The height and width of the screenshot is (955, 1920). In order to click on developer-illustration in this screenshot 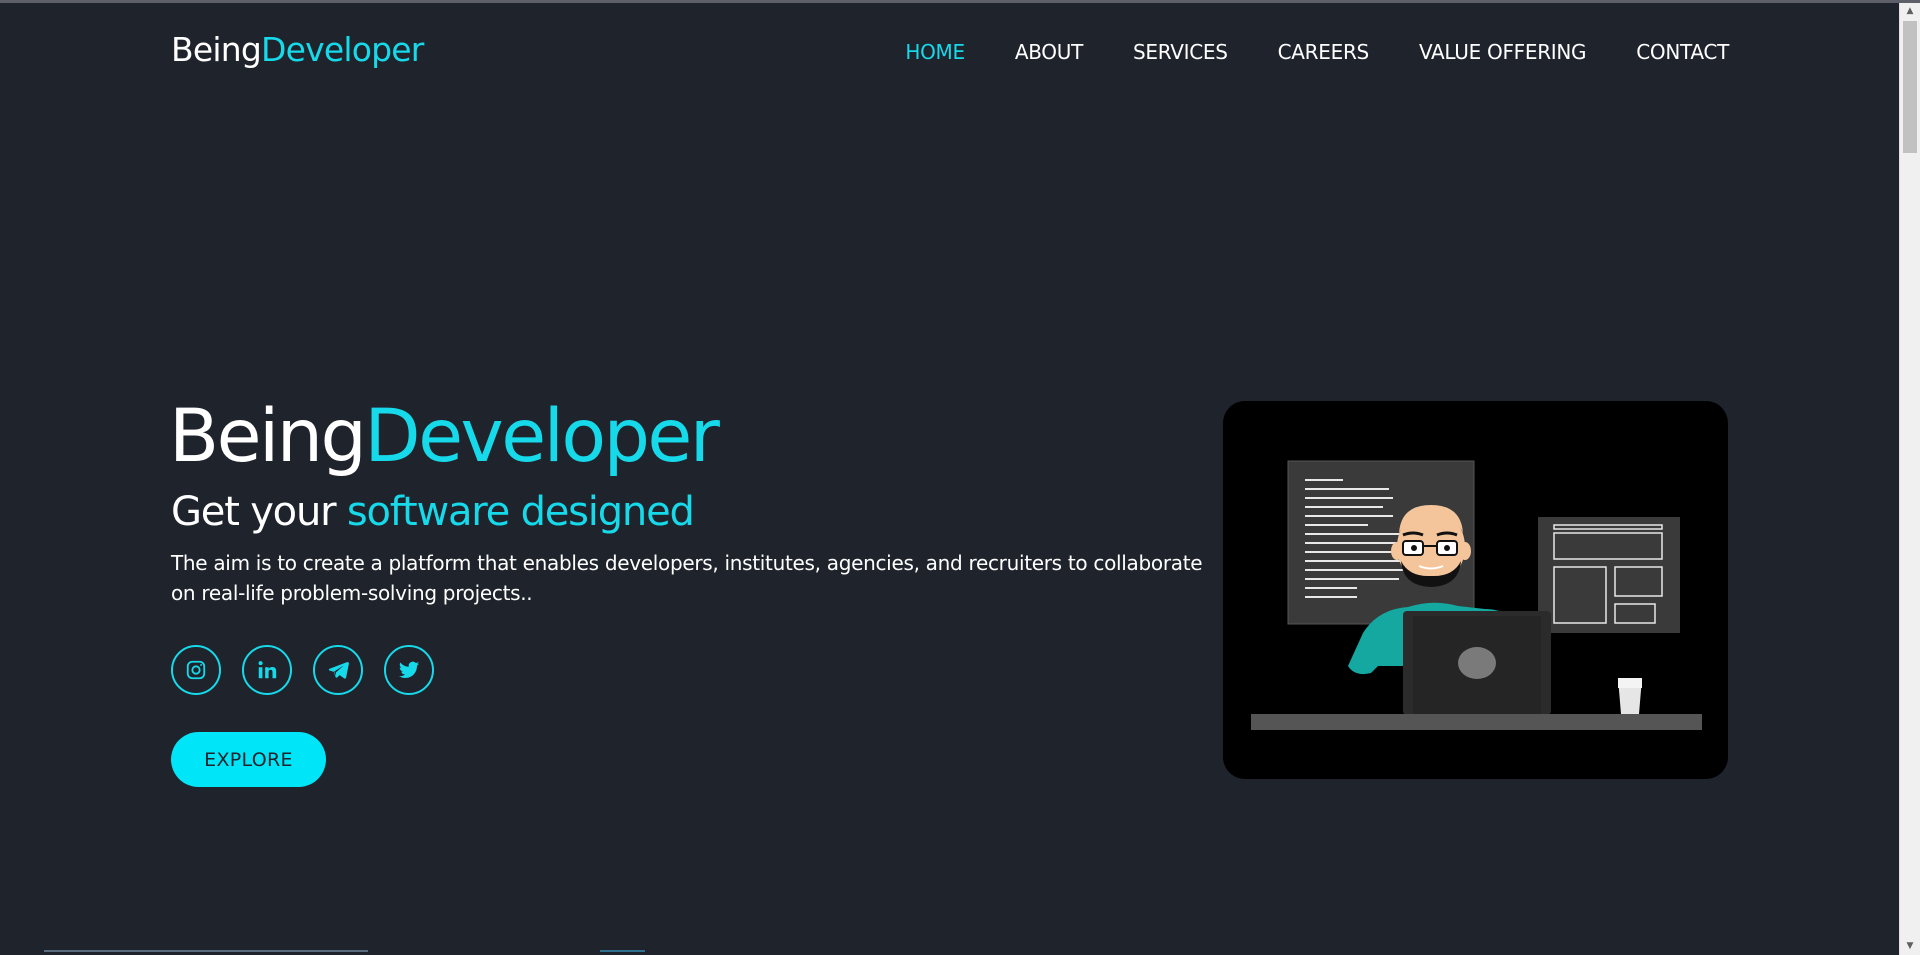, I will do `click(1475, 590)`.